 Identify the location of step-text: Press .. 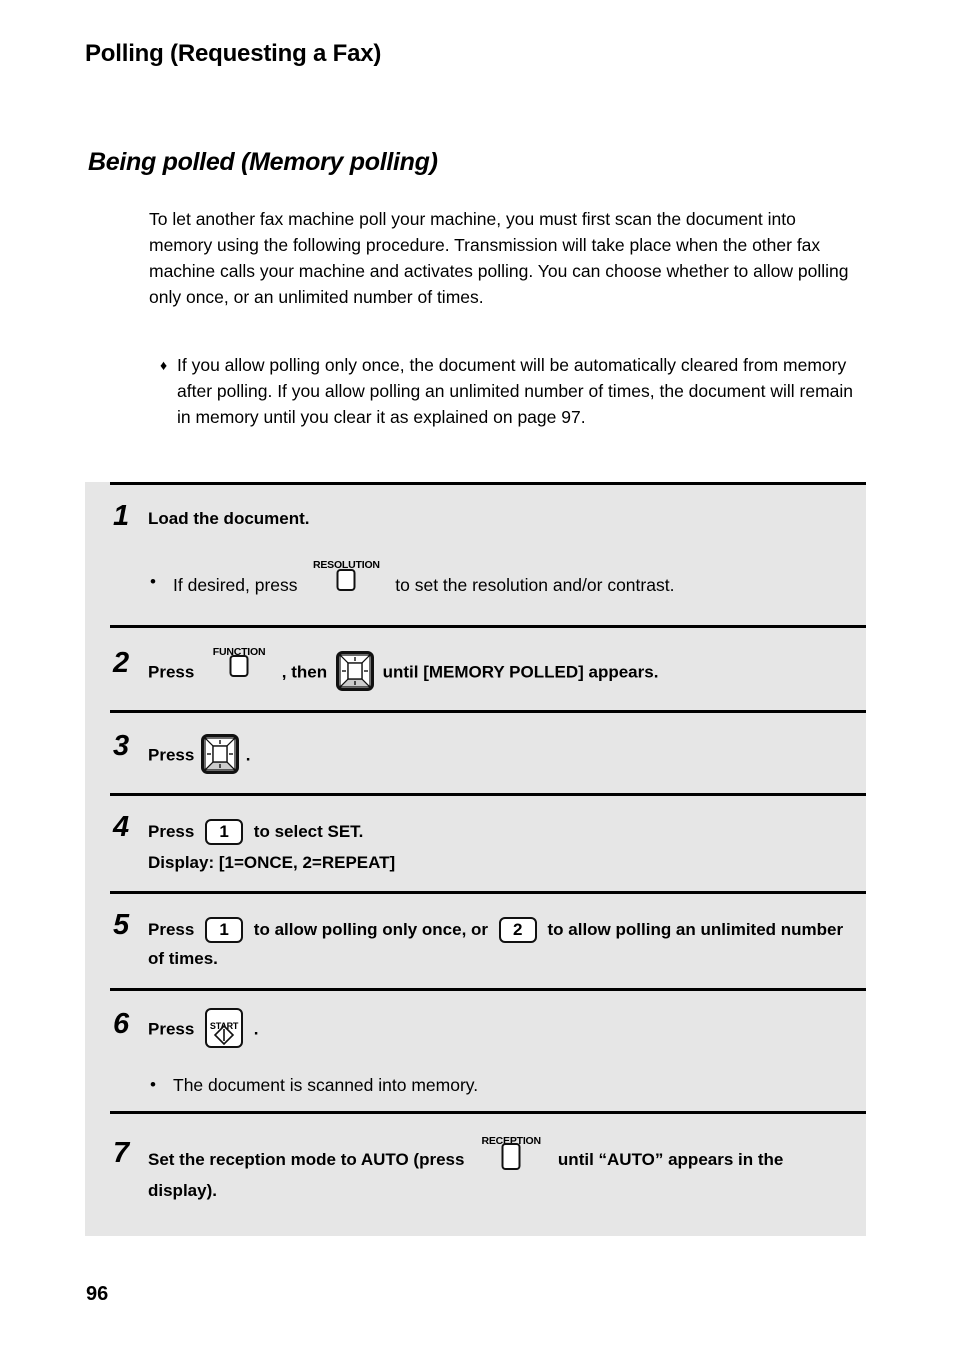
(507, 755).